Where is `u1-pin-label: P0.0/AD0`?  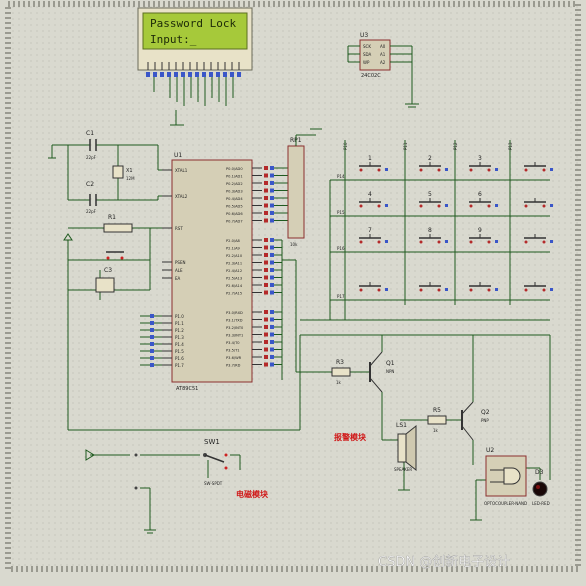
u1-pin-label: P0.0/AD0 is located at coordinates (234, 169).